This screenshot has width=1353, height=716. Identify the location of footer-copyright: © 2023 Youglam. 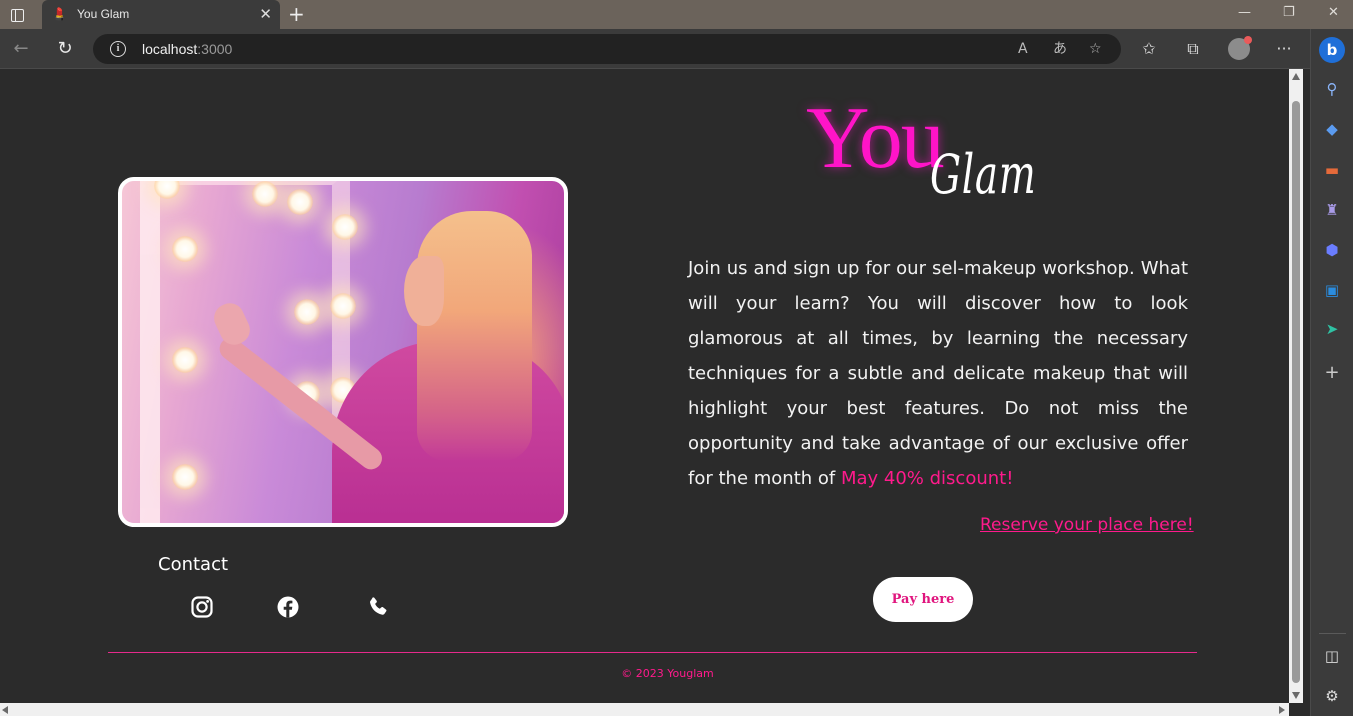
(667, 673).